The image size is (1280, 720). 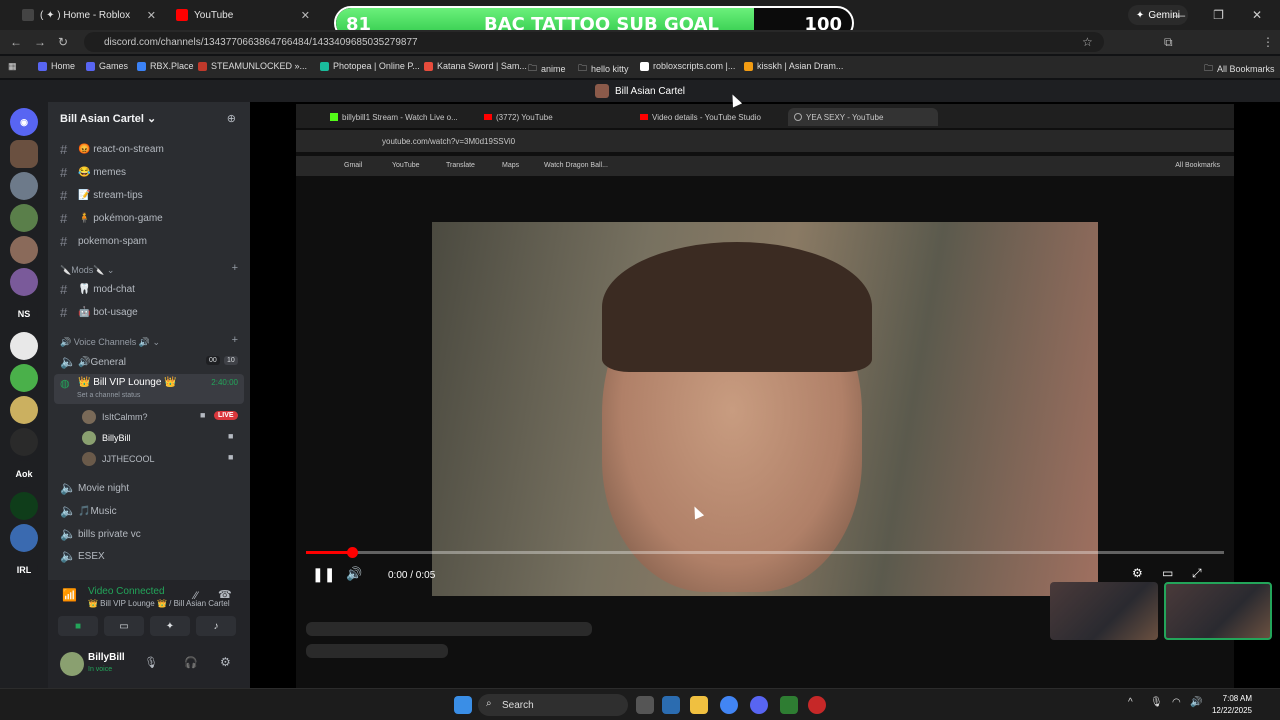 I want to click on forward-icon: →, so click(x=40, y=42).